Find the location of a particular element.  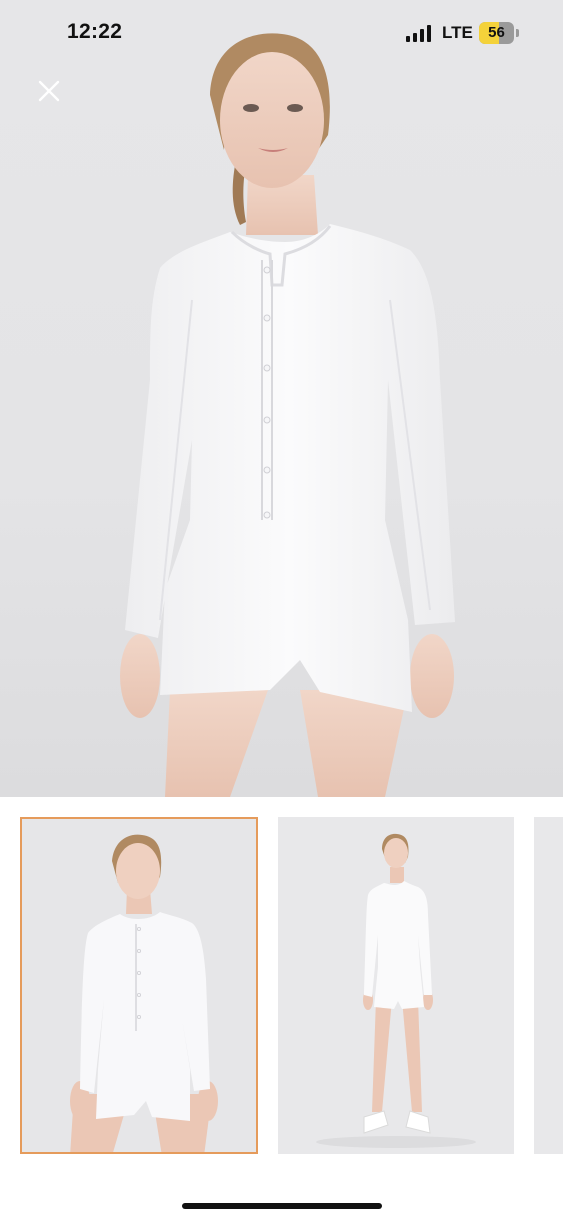

status-time: 12:22 is located at coordinates (95, 31).